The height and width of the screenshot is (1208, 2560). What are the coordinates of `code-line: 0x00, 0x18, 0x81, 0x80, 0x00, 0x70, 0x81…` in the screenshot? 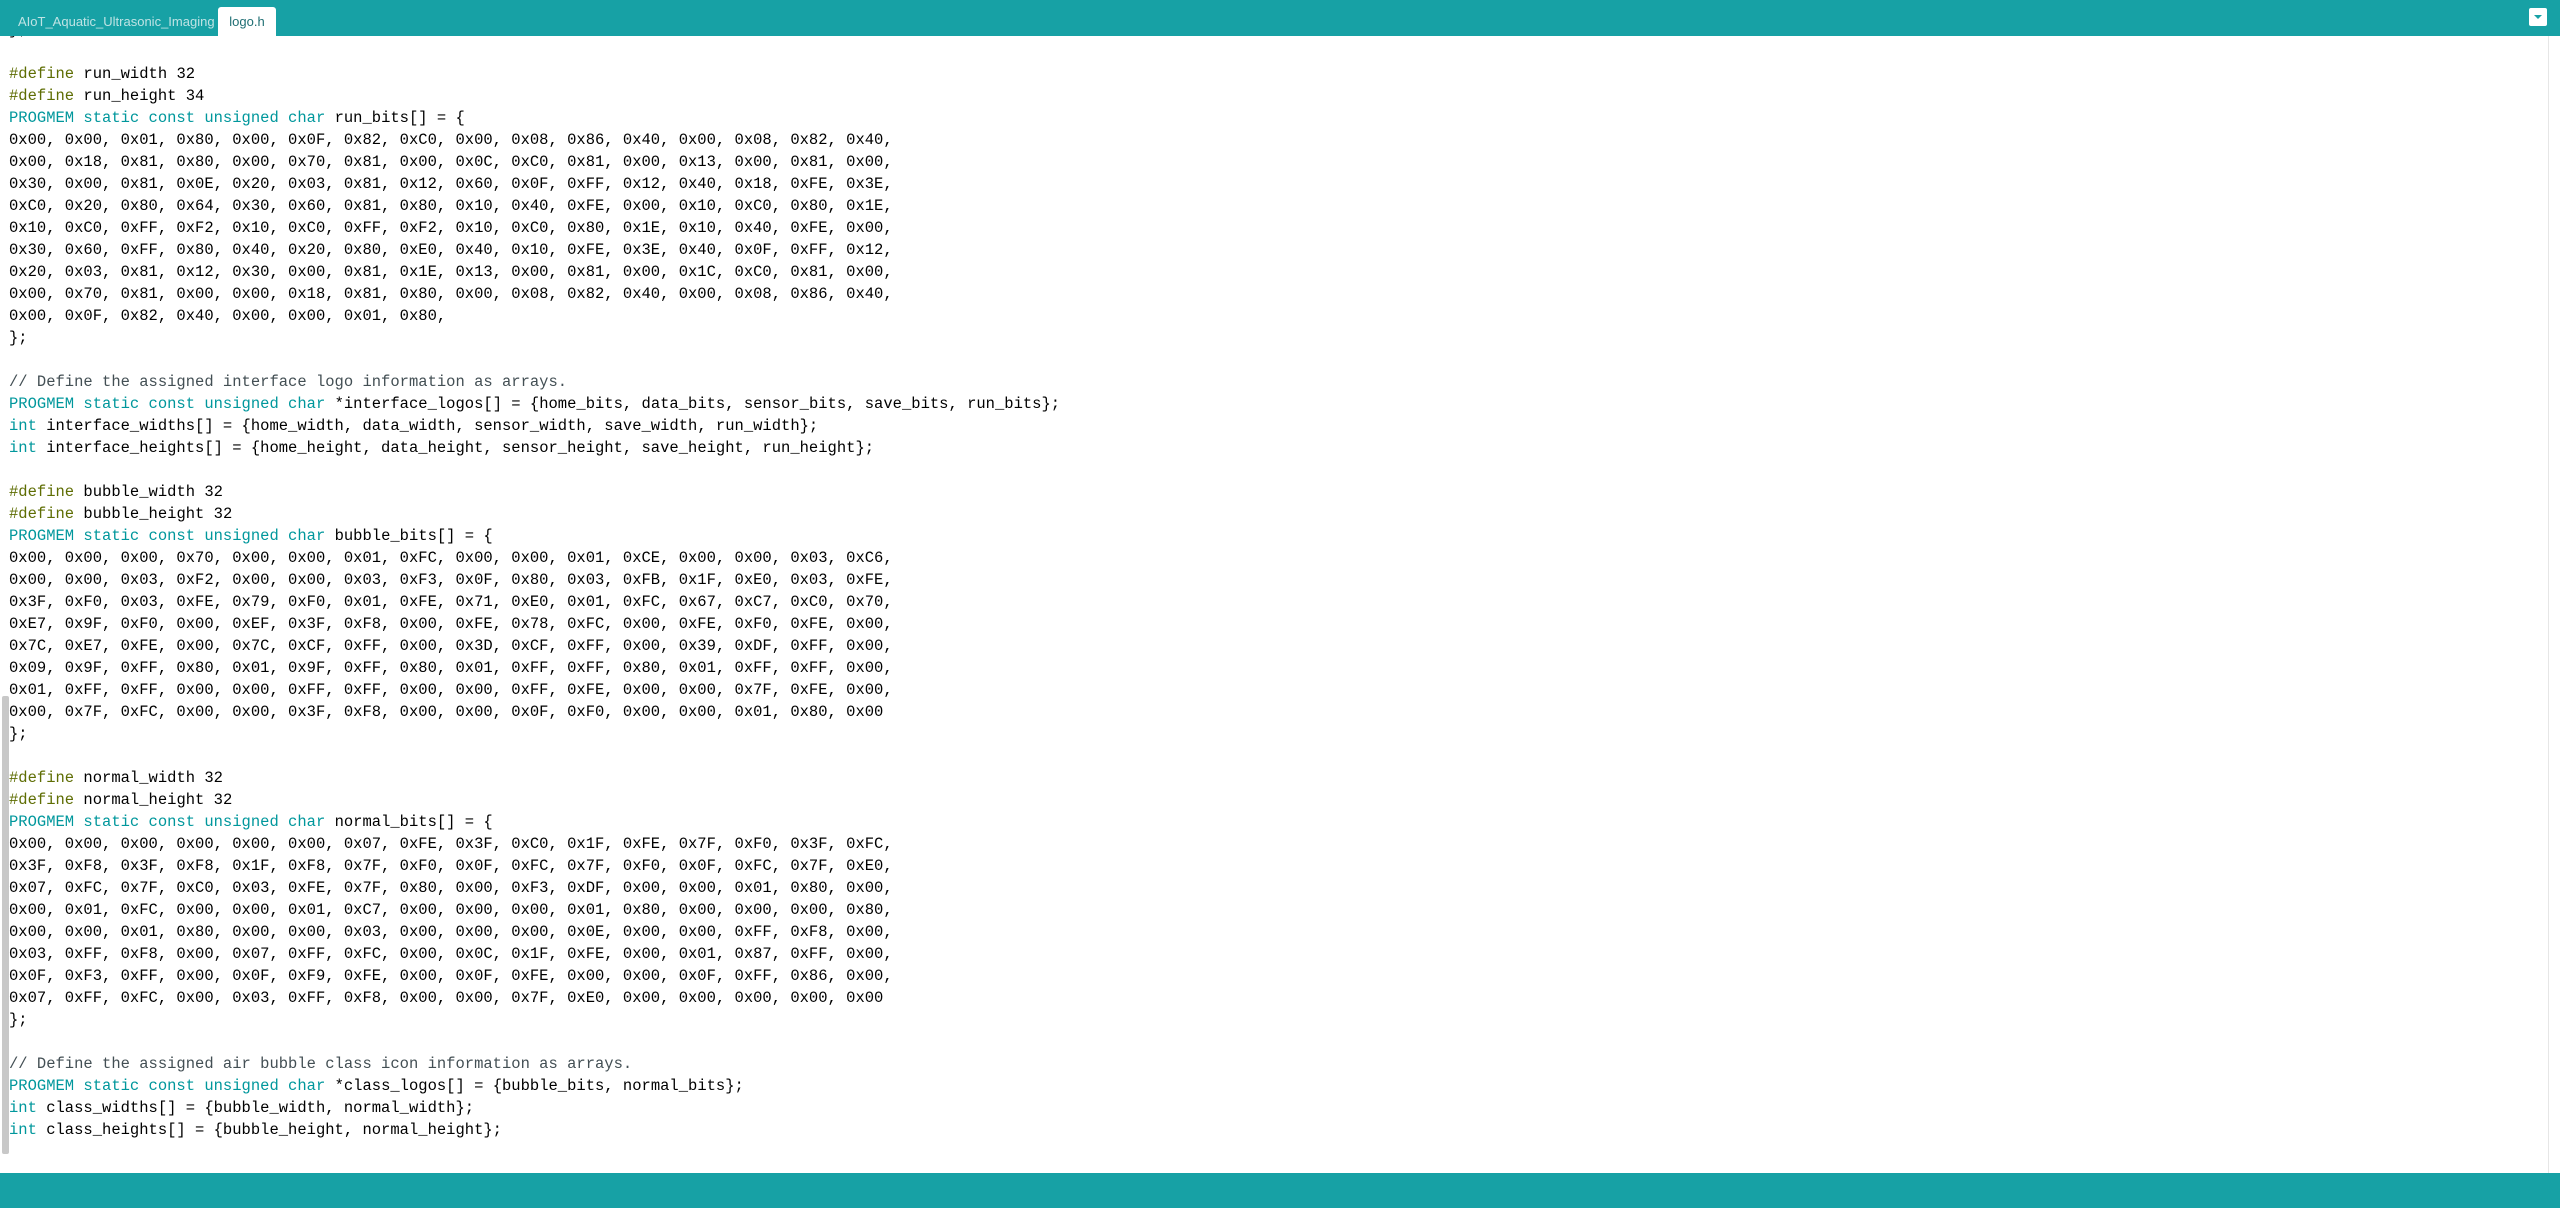 It's located at (534, 162).